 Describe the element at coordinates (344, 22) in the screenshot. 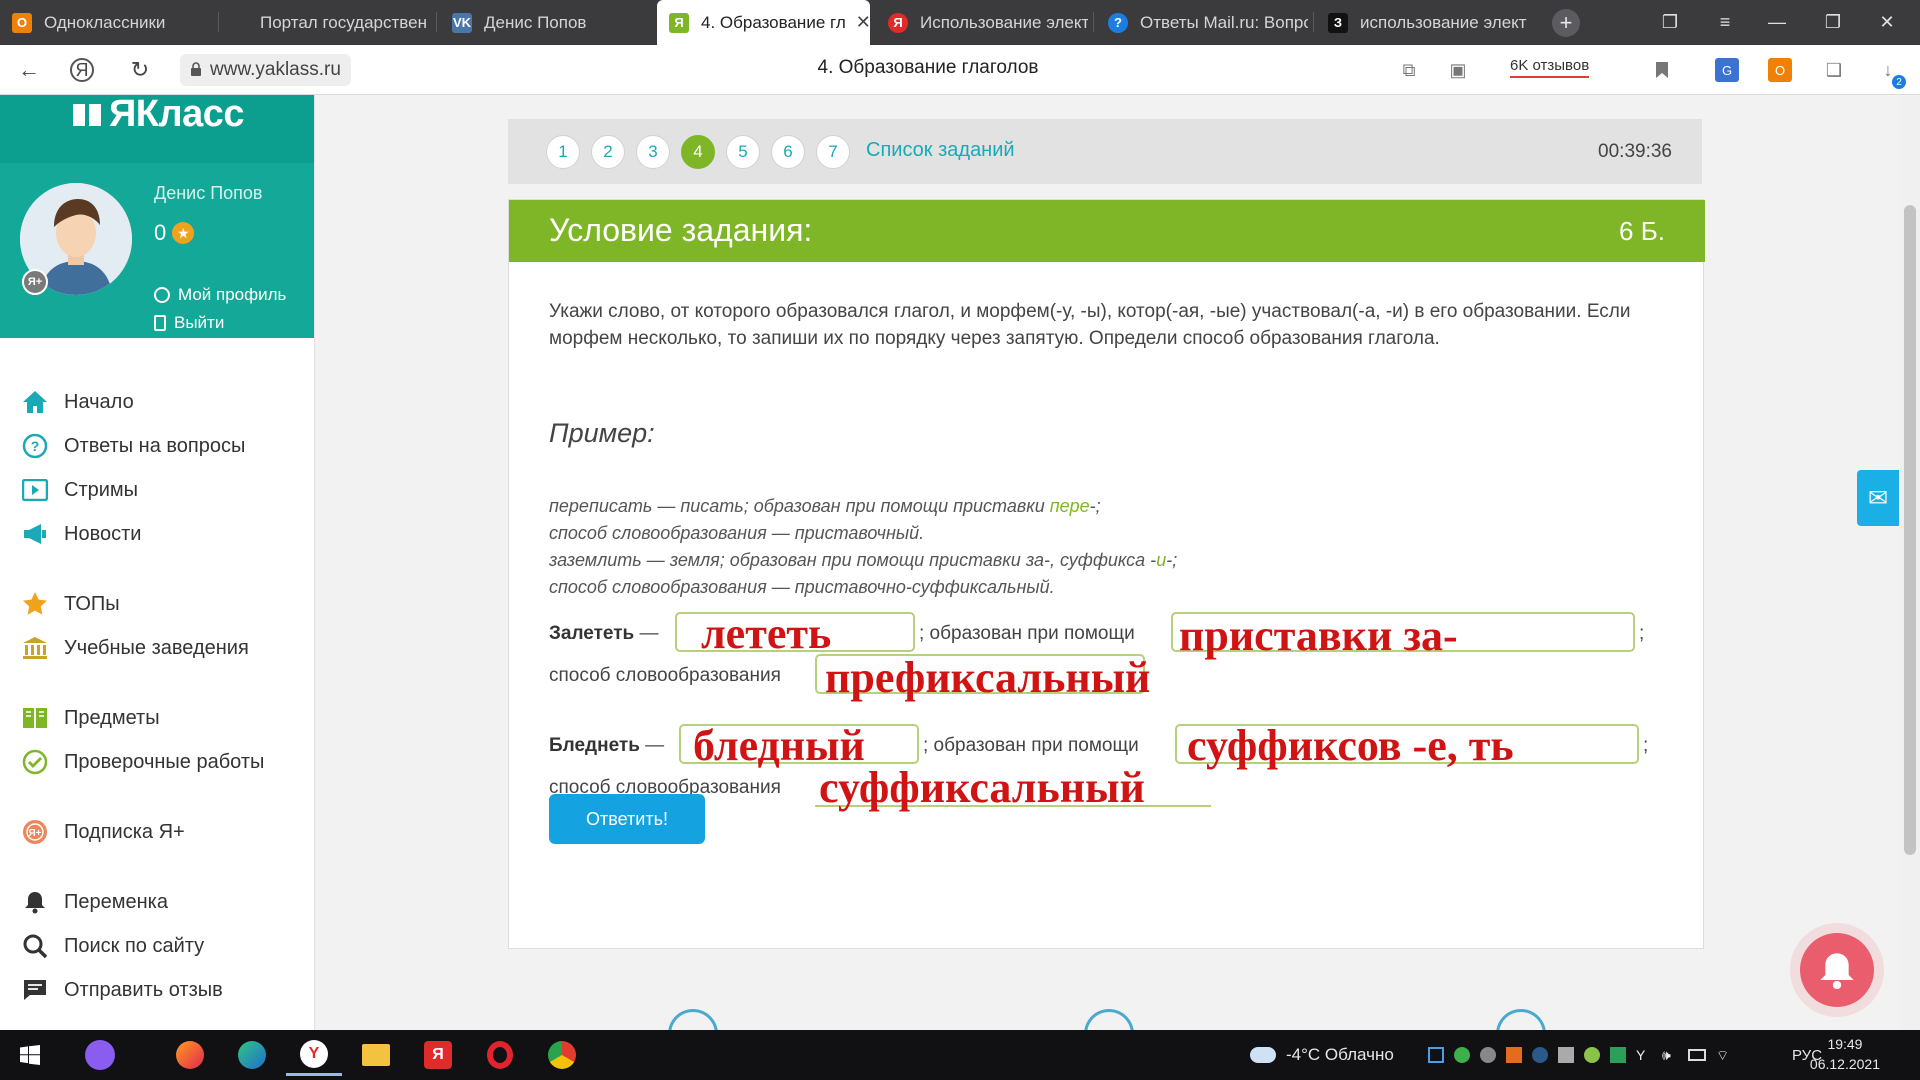

I see `tab-title: Портал государственн` at that location.